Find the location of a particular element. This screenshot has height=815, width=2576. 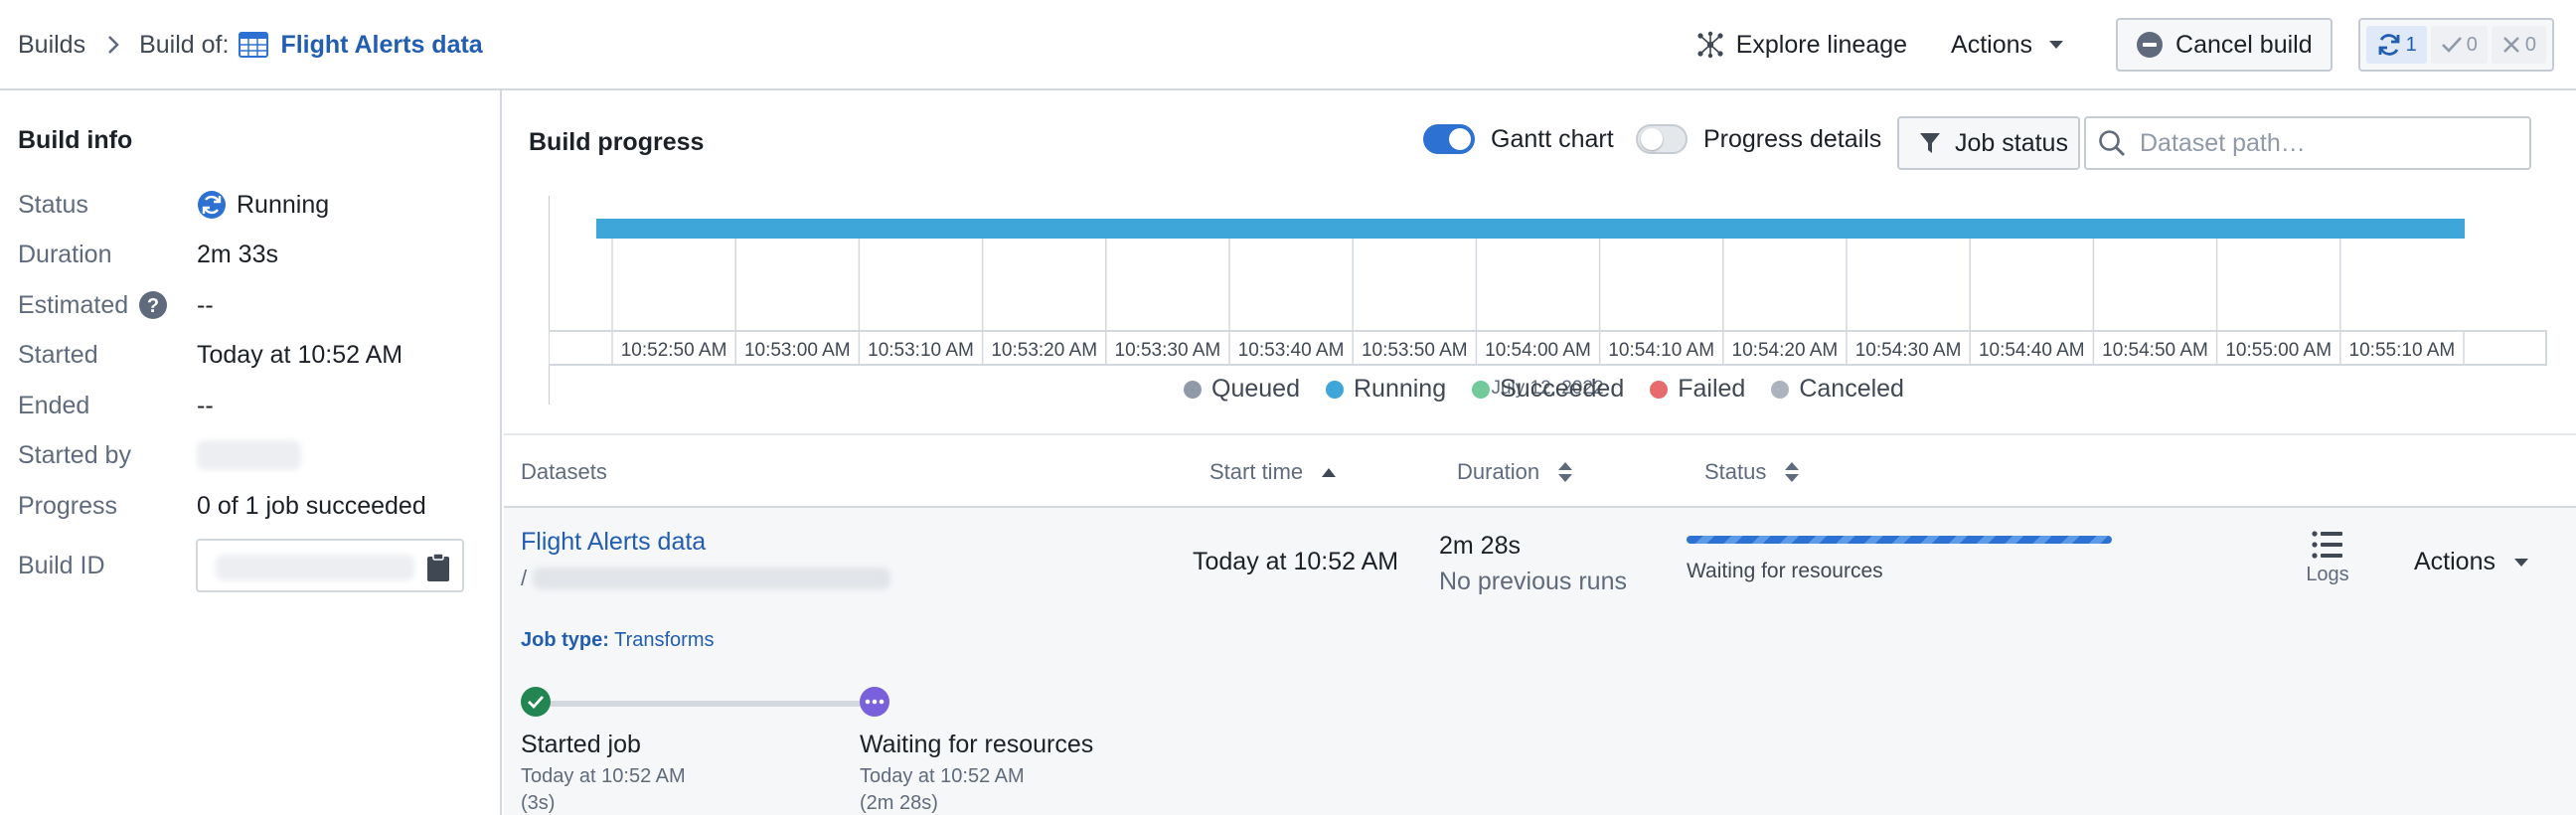

ended-value: -- is located at coordinates (205, 405).